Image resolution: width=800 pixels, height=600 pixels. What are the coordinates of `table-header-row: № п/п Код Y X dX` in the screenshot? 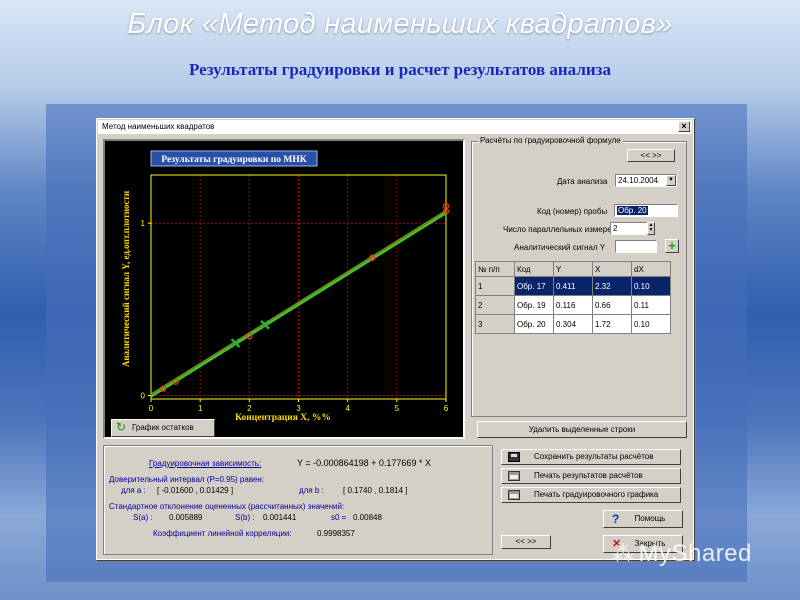 It's located at (573, 269).